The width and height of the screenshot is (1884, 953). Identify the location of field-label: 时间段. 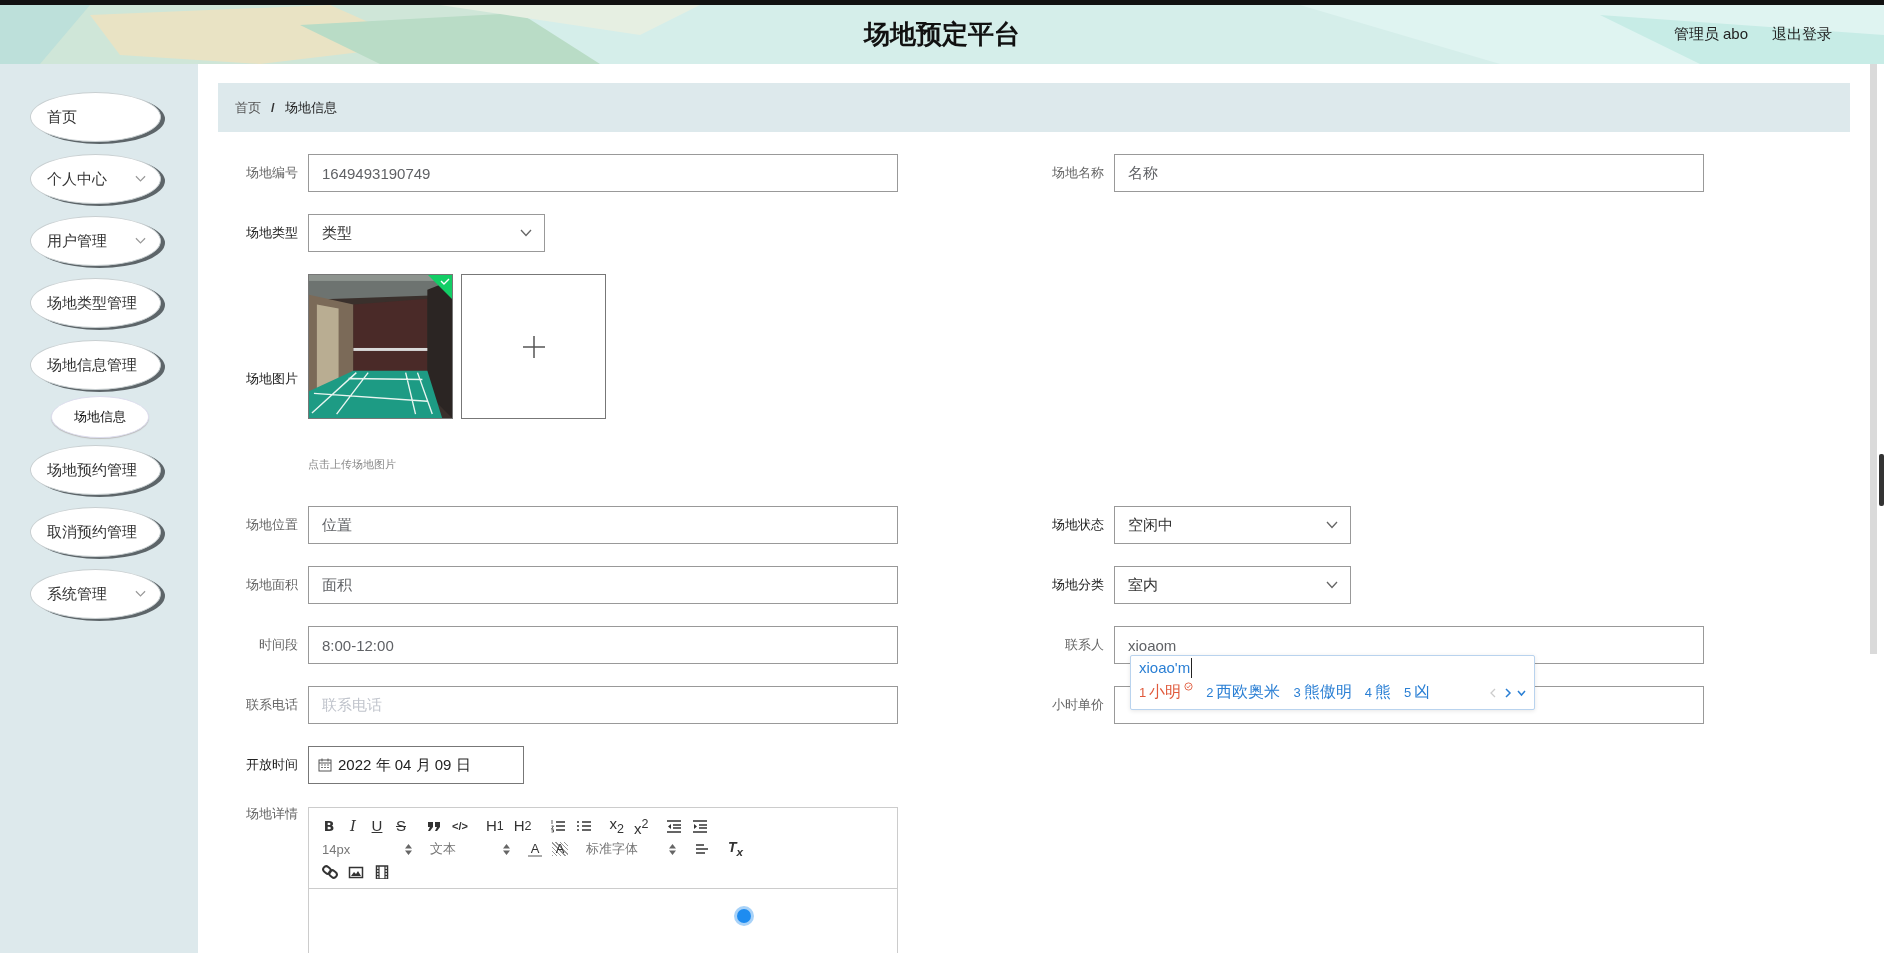
(278, 645).